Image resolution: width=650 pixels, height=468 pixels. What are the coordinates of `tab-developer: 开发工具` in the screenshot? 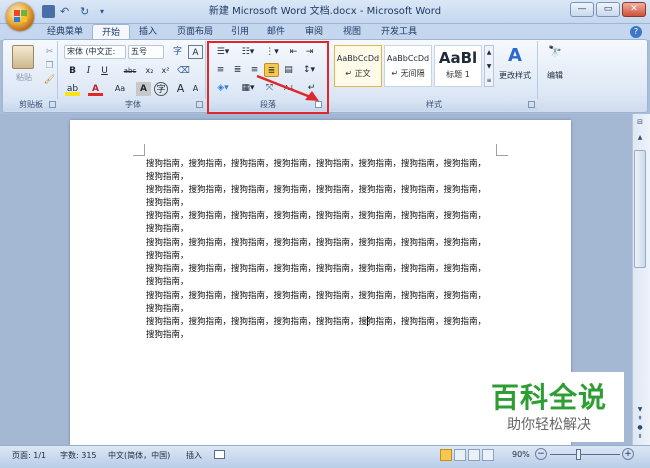 It's located at (399, 32).